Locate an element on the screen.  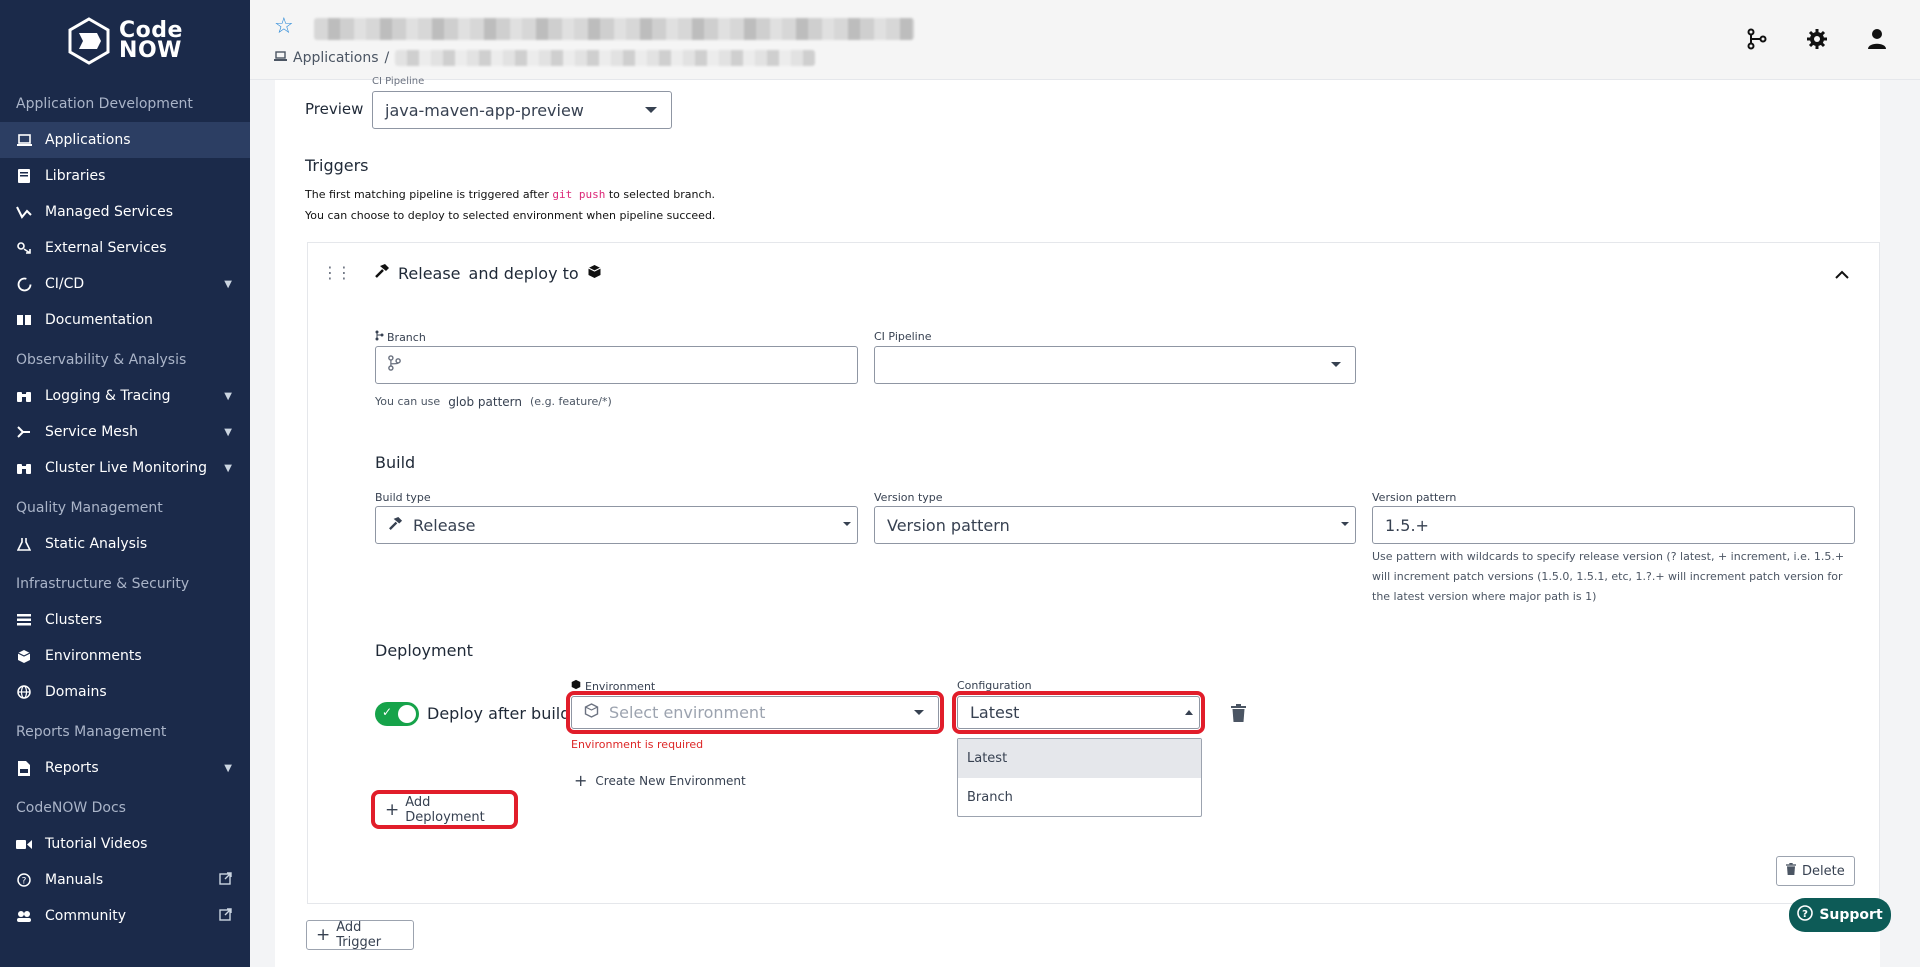
documentation-icon is located at coordinates (24, 320).